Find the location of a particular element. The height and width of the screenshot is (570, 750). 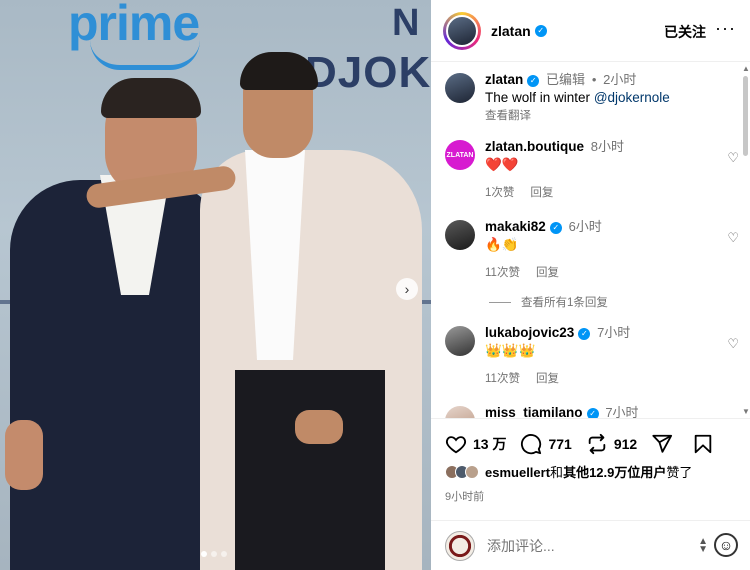

more-options-icon: ··· is located at coordinates (725, 28).